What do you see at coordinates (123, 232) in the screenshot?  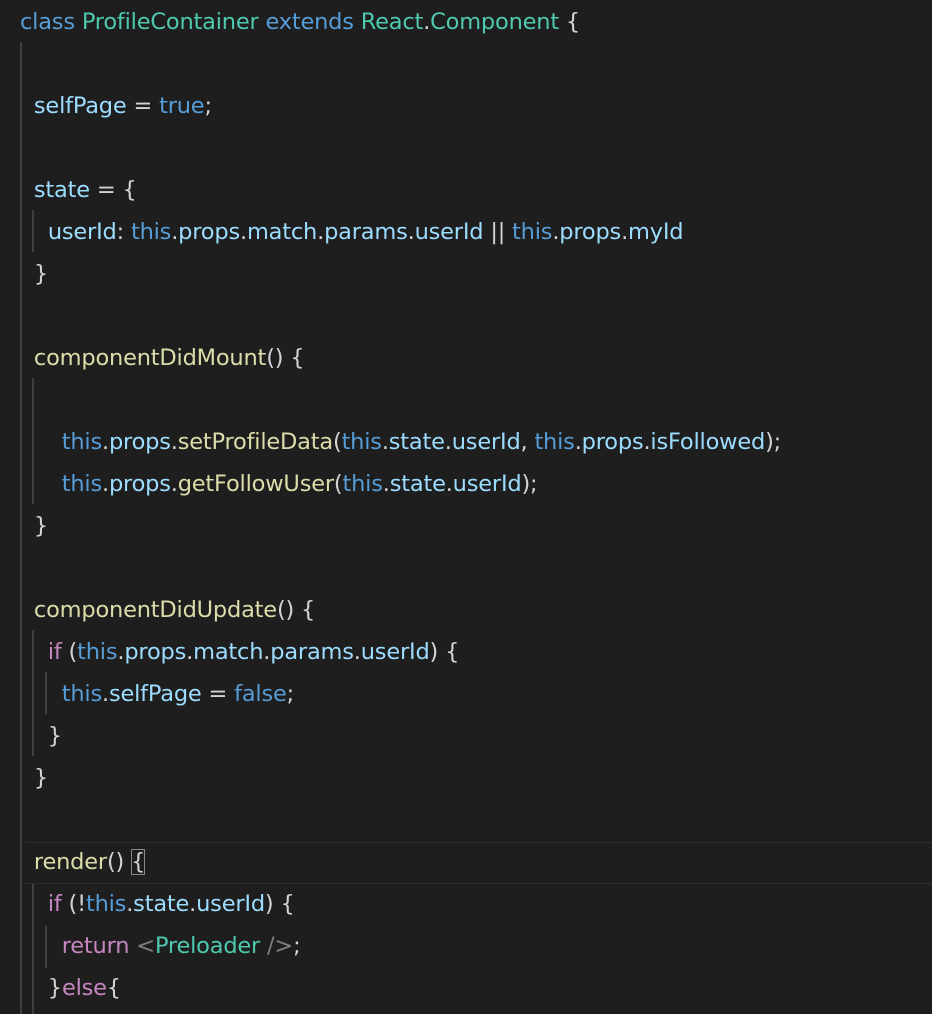 I see `code-token: :` at bounding box center [123, 232].